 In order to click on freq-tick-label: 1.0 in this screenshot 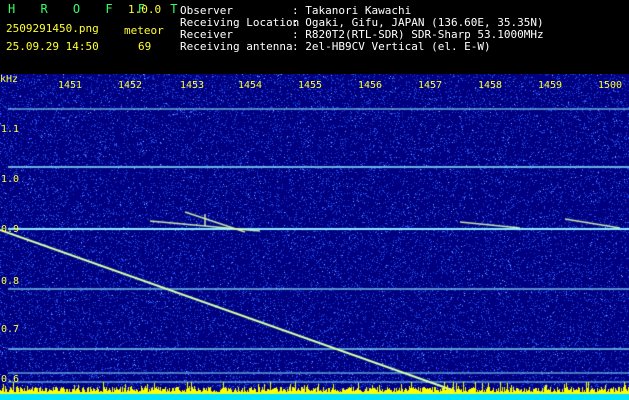, I will do `click(10, 179)`.